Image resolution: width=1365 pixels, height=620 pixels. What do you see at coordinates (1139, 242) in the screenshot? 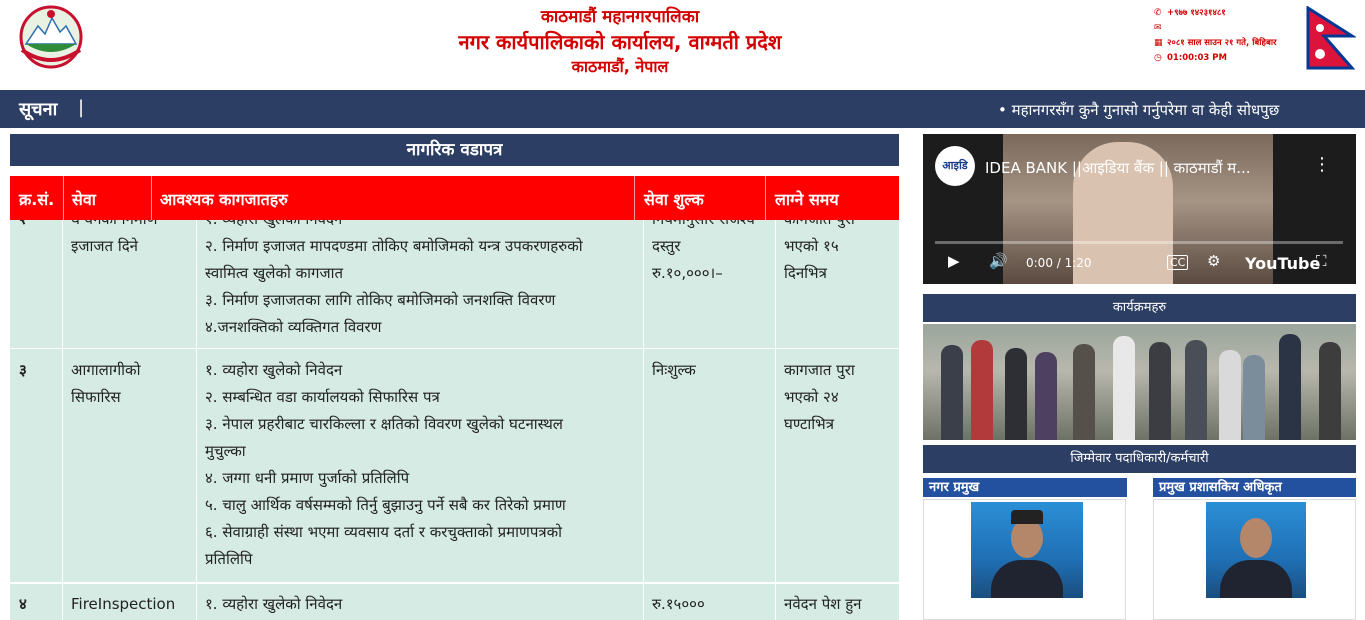
I see `video-progress-bar` at bounding box center [1139, 242].